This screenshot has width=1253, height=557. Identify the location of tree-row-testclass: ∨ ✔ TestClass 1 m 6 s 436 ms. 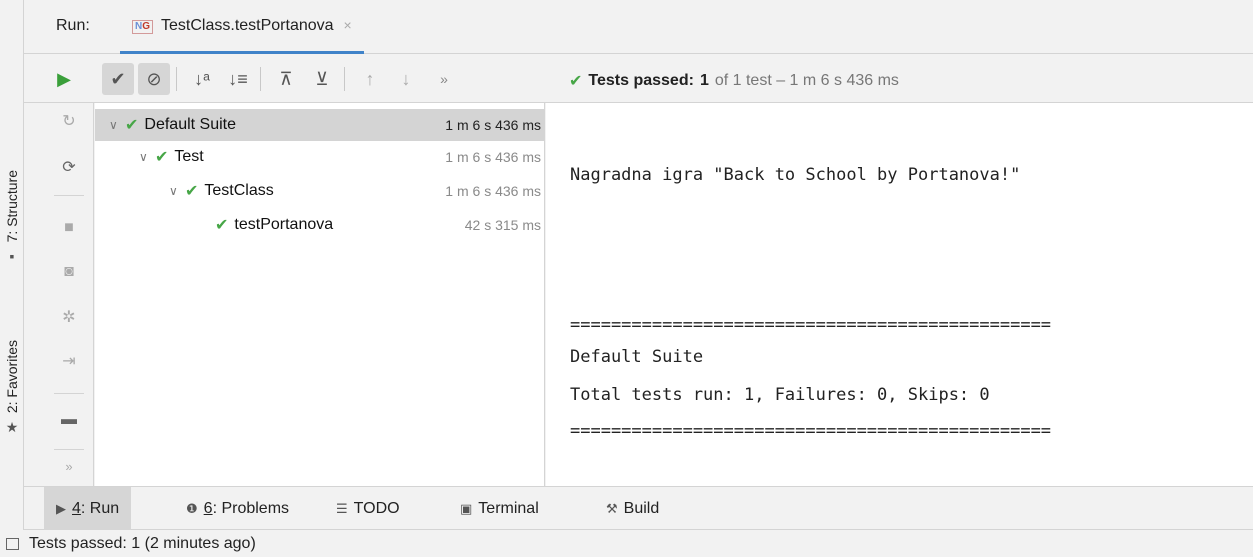
(320, 191).